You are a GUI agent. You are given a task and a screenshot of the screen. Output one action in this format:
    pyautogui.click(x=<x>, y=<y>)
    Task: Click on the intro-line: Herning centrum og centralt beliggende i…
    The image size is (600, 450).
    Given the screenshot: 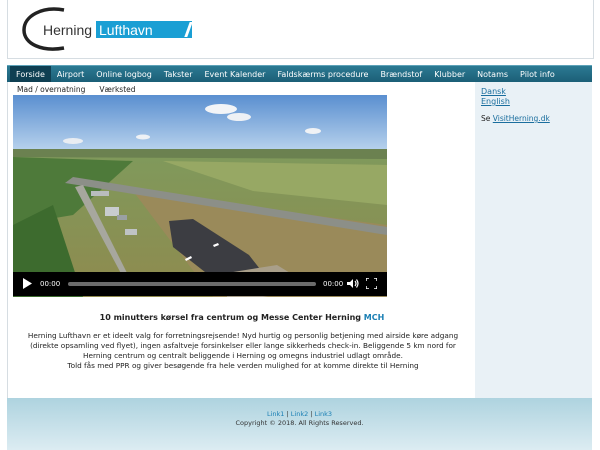 What is the action you would take?
    pyautogui.click(x=243, y=355)
    